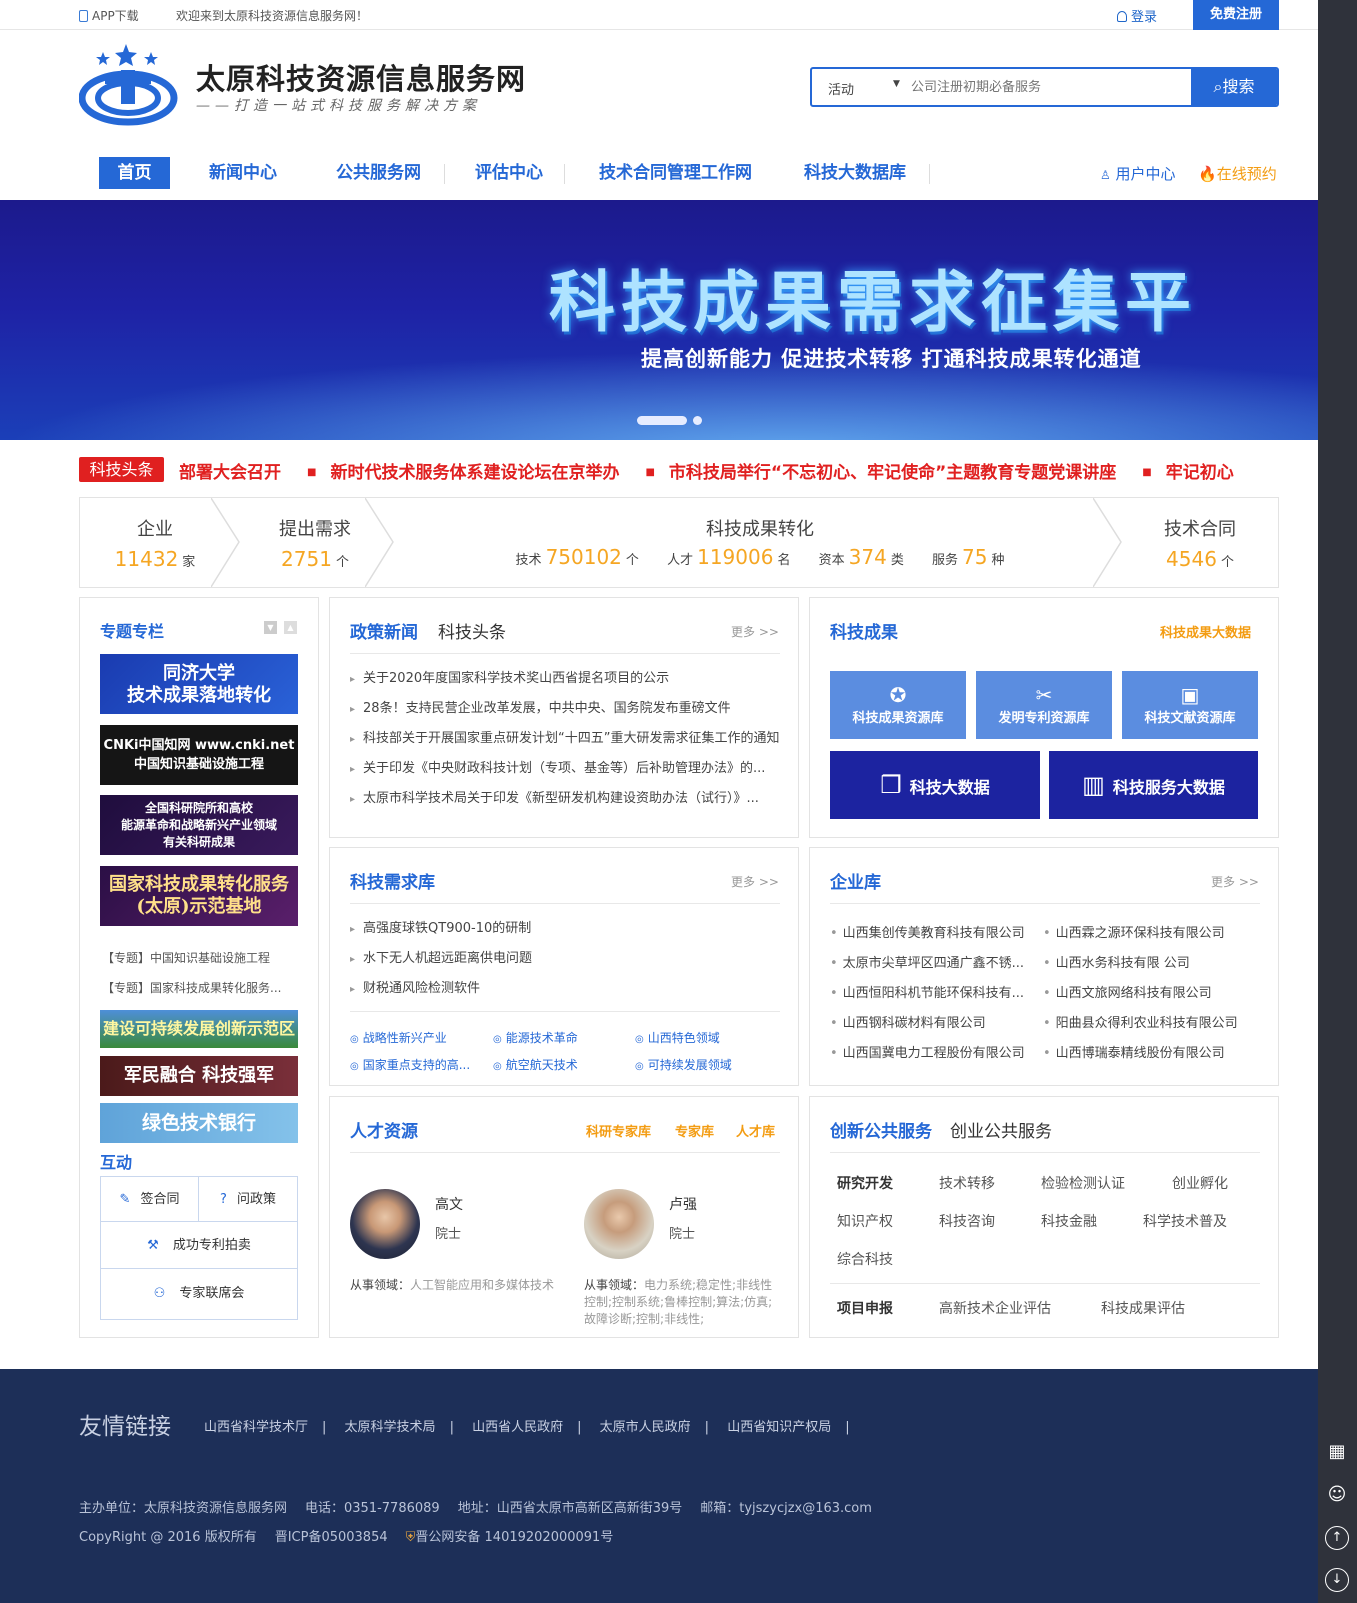 The image size is (1357, 1603). I want to click on banner-sustainable: 建设可持续发展创新示范区, so click(199, 1029).